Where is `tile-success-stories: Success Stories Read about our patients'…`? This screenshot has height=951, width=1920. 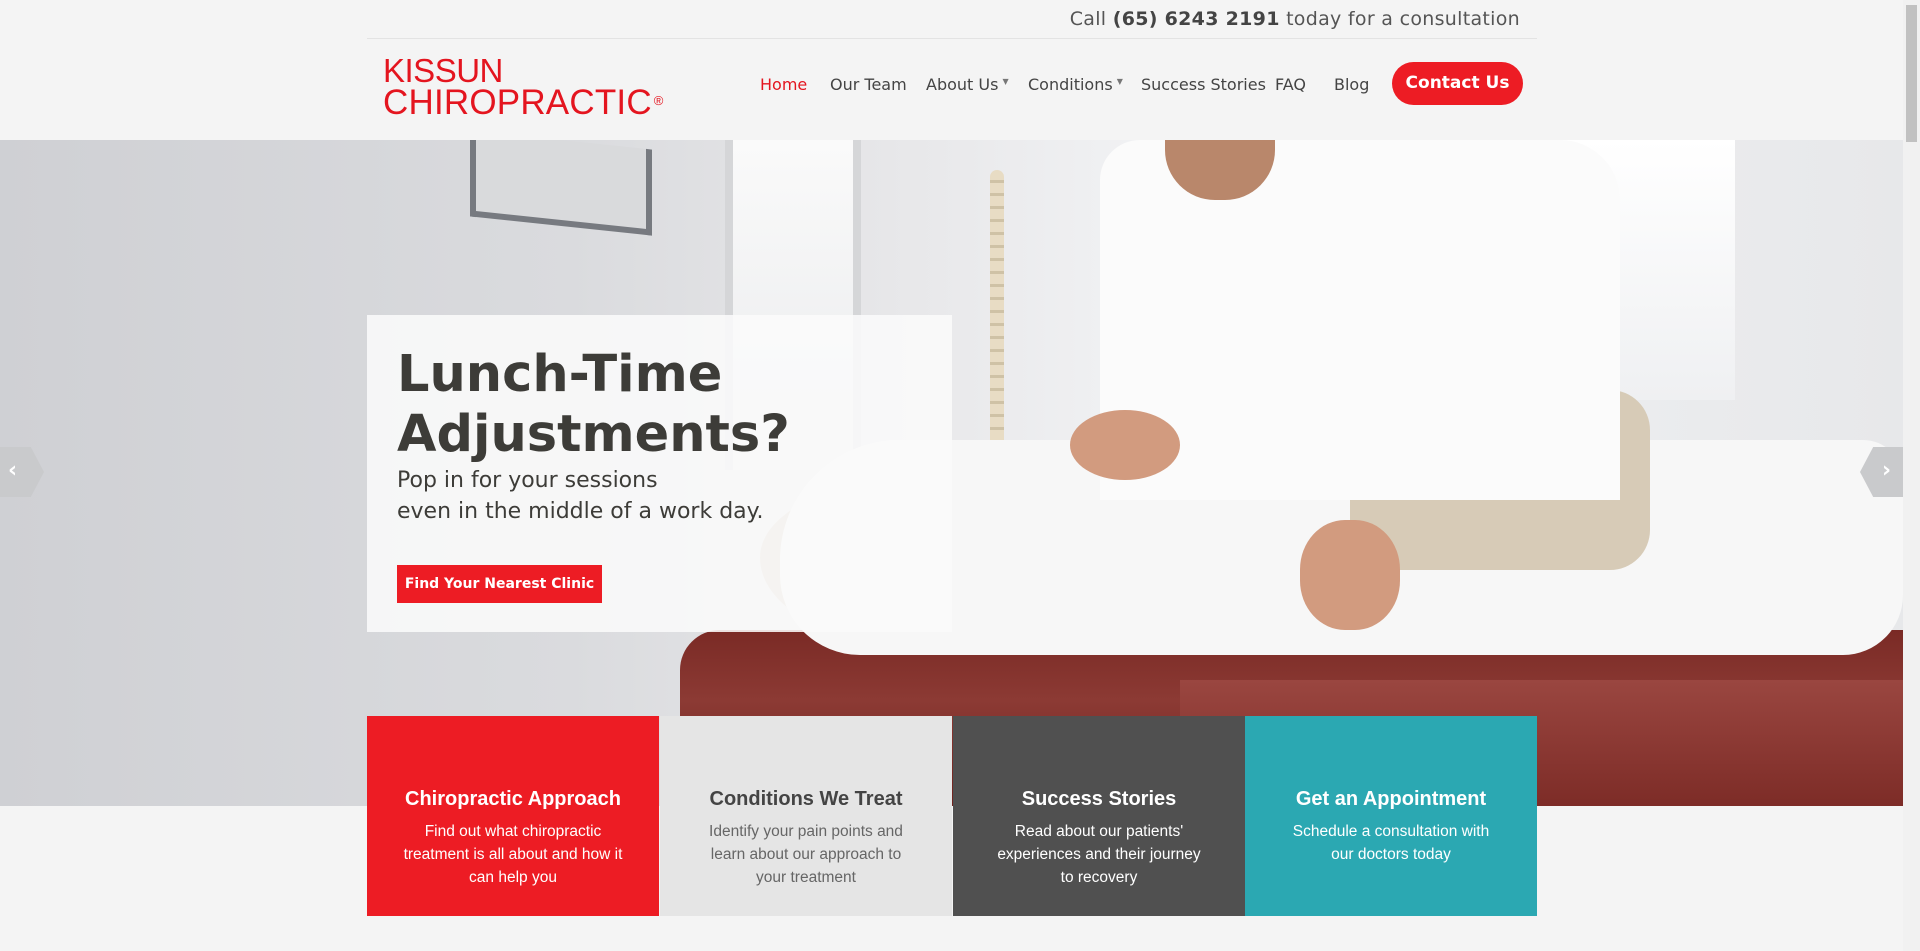
tile-success-stories: Success Stories Read about our patients'… is located at coordinates (1099, 816).